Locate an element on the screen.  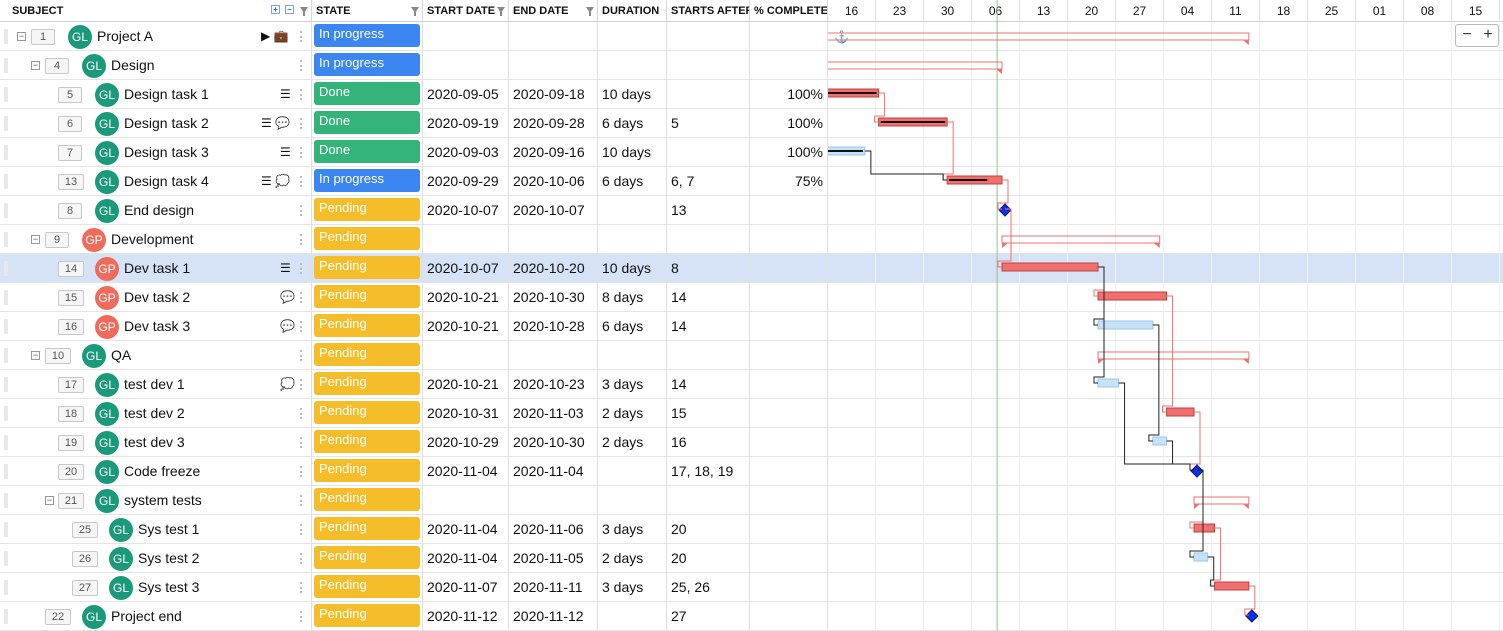
cell-subject: 6 GL Design task 2 ☰ 💬 is located at coordinates (156, 123).